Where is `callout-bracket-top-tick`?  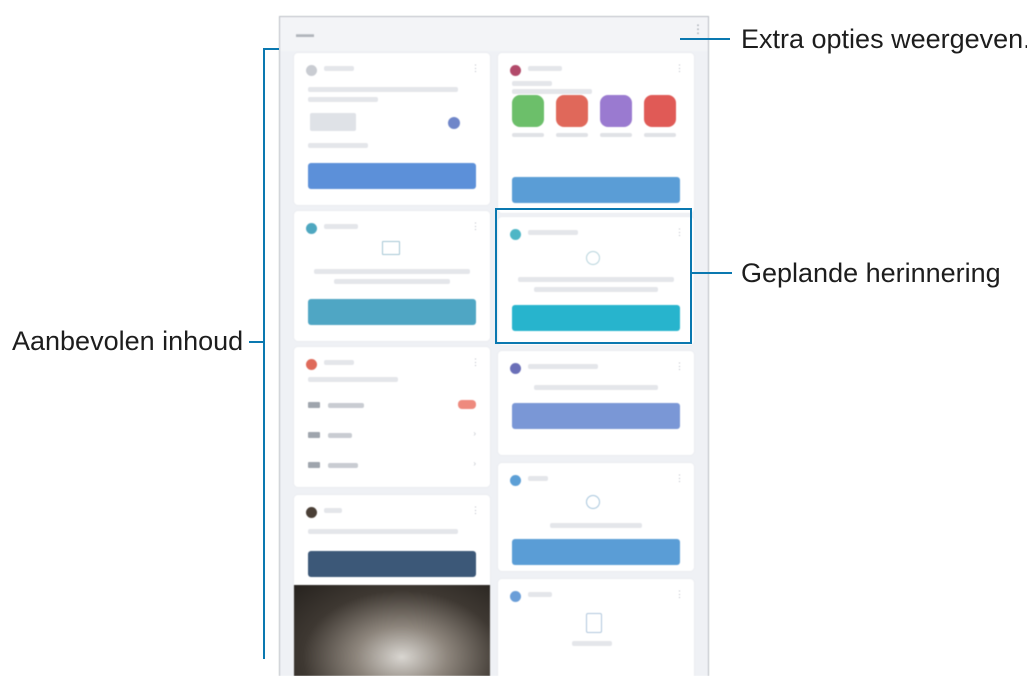 callout-bracket-top-tick is located at coordinates (271, 49).